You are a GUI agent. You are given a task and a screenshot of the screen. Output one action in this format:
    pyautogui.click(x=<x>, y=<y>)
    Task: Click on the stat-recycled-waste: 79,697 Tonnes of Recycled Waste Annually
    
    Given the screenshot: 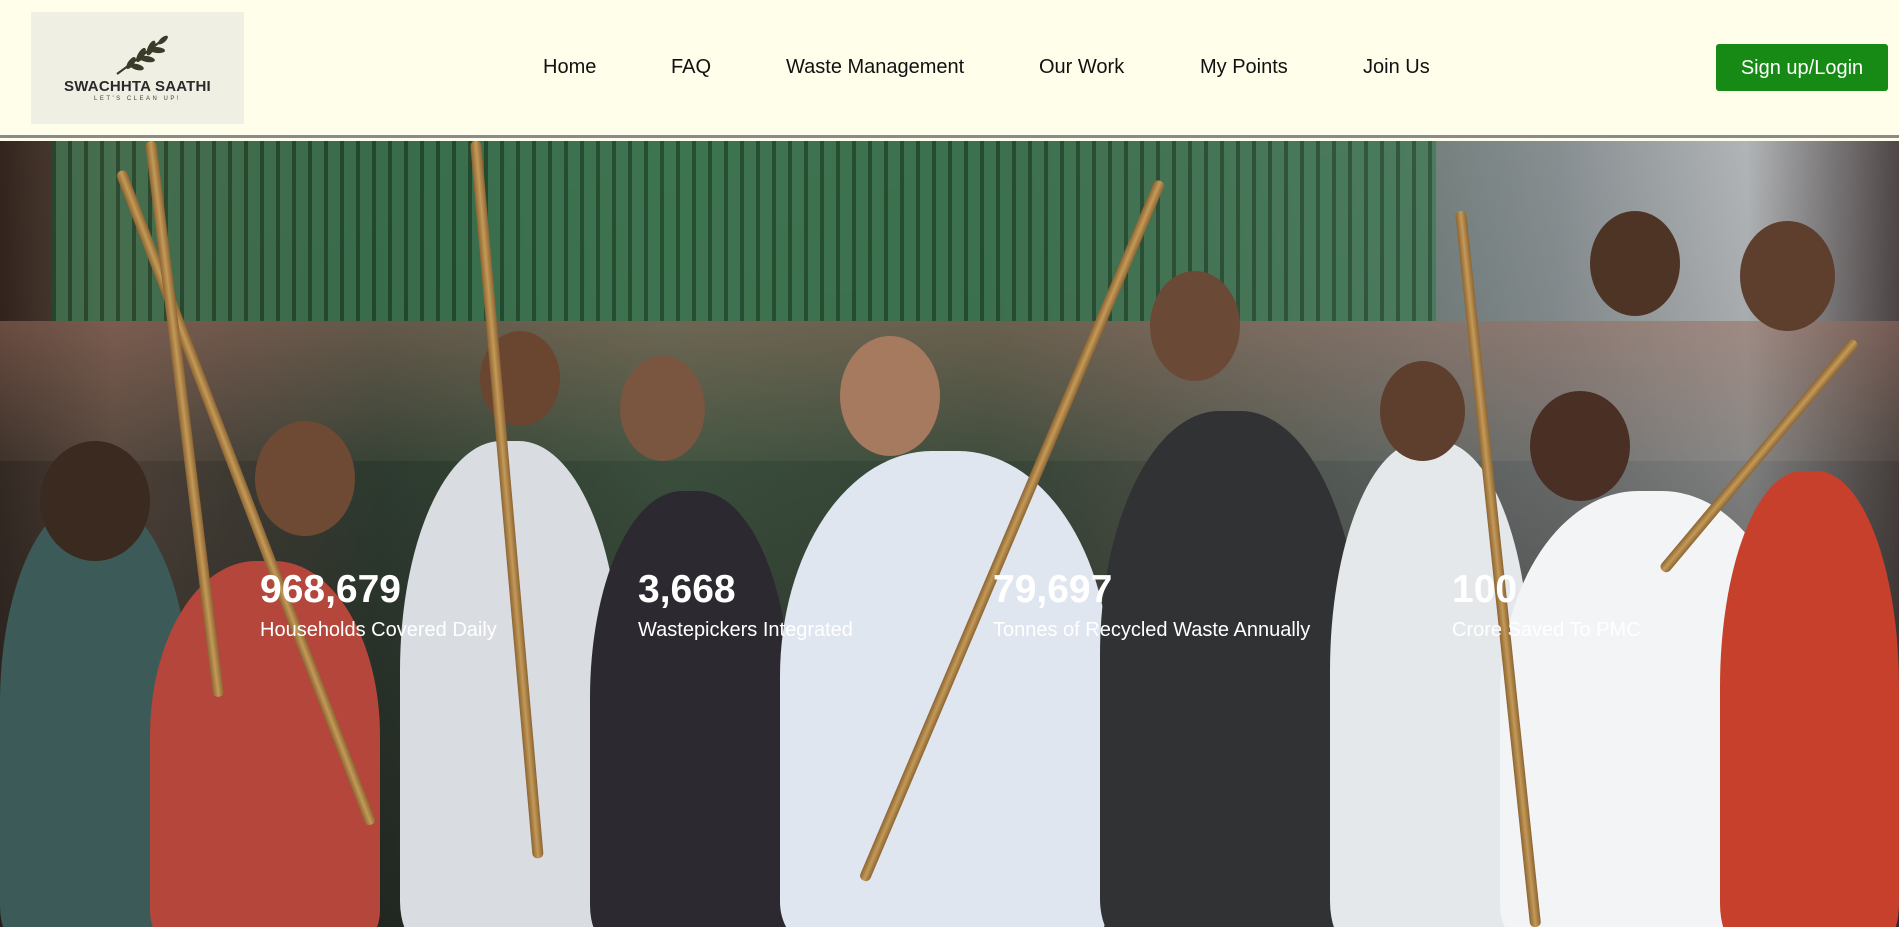 What is the action you would take?
    pyautogui.click(x=1151, y=604)
    